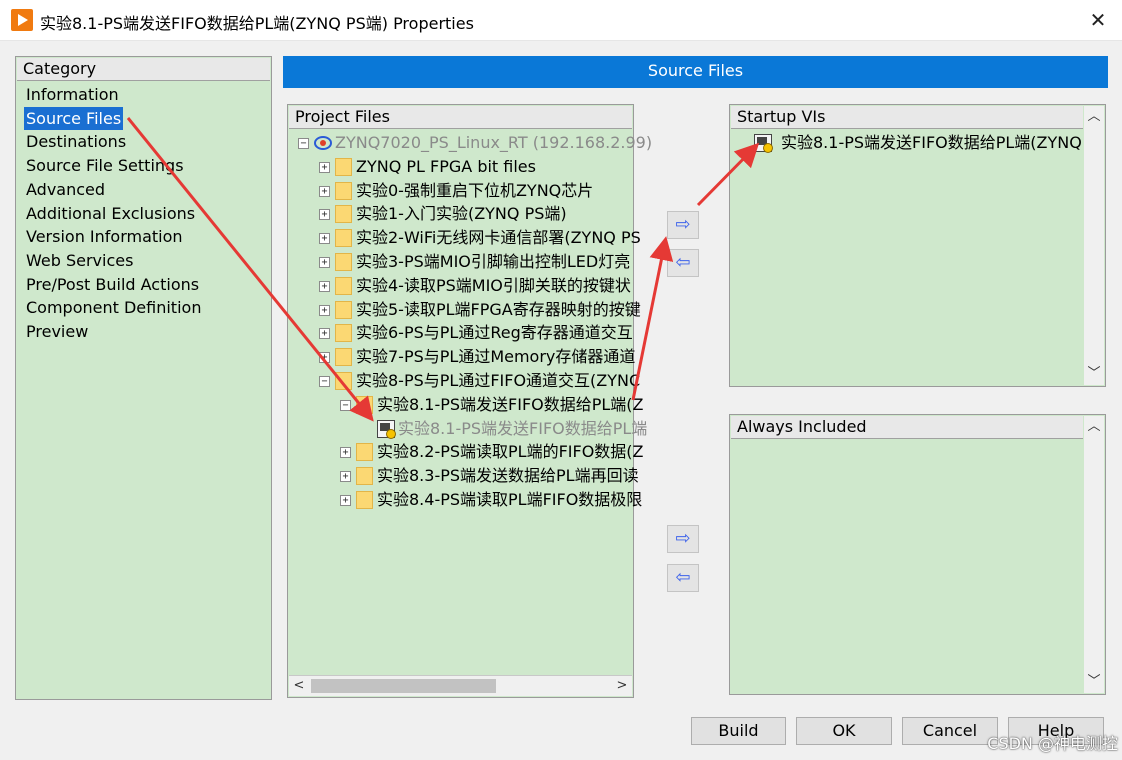  I want to click on category-item: Source File Settings, so click(113, 166).